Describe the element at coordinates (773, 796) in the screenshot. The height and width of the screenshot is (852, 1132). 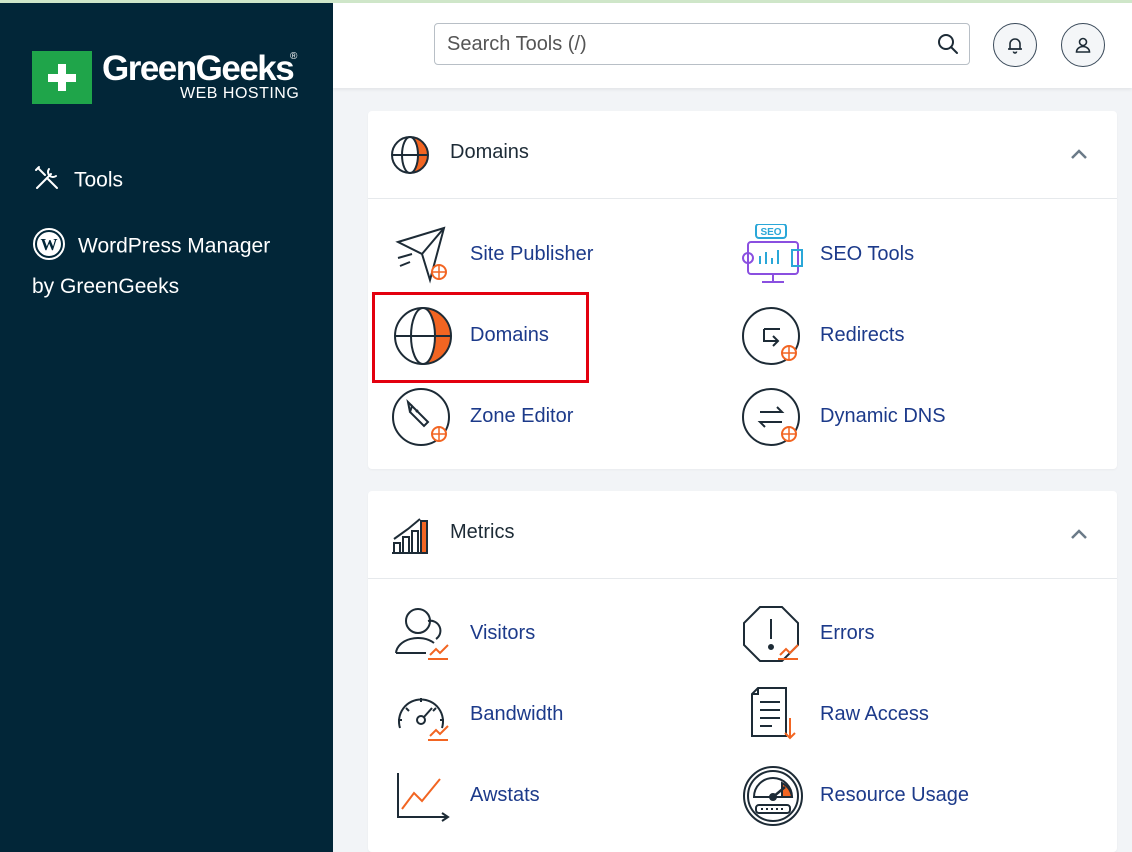
I see `resource-usage-icon` at that location.